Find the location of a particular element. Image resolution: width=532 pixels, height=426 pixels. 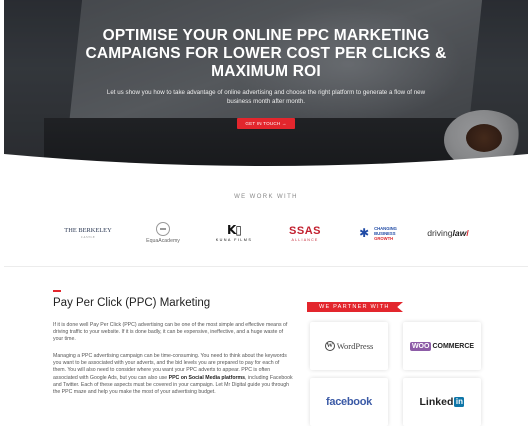

figure-star-icon: ✱ is located at coordinates (364, 233).